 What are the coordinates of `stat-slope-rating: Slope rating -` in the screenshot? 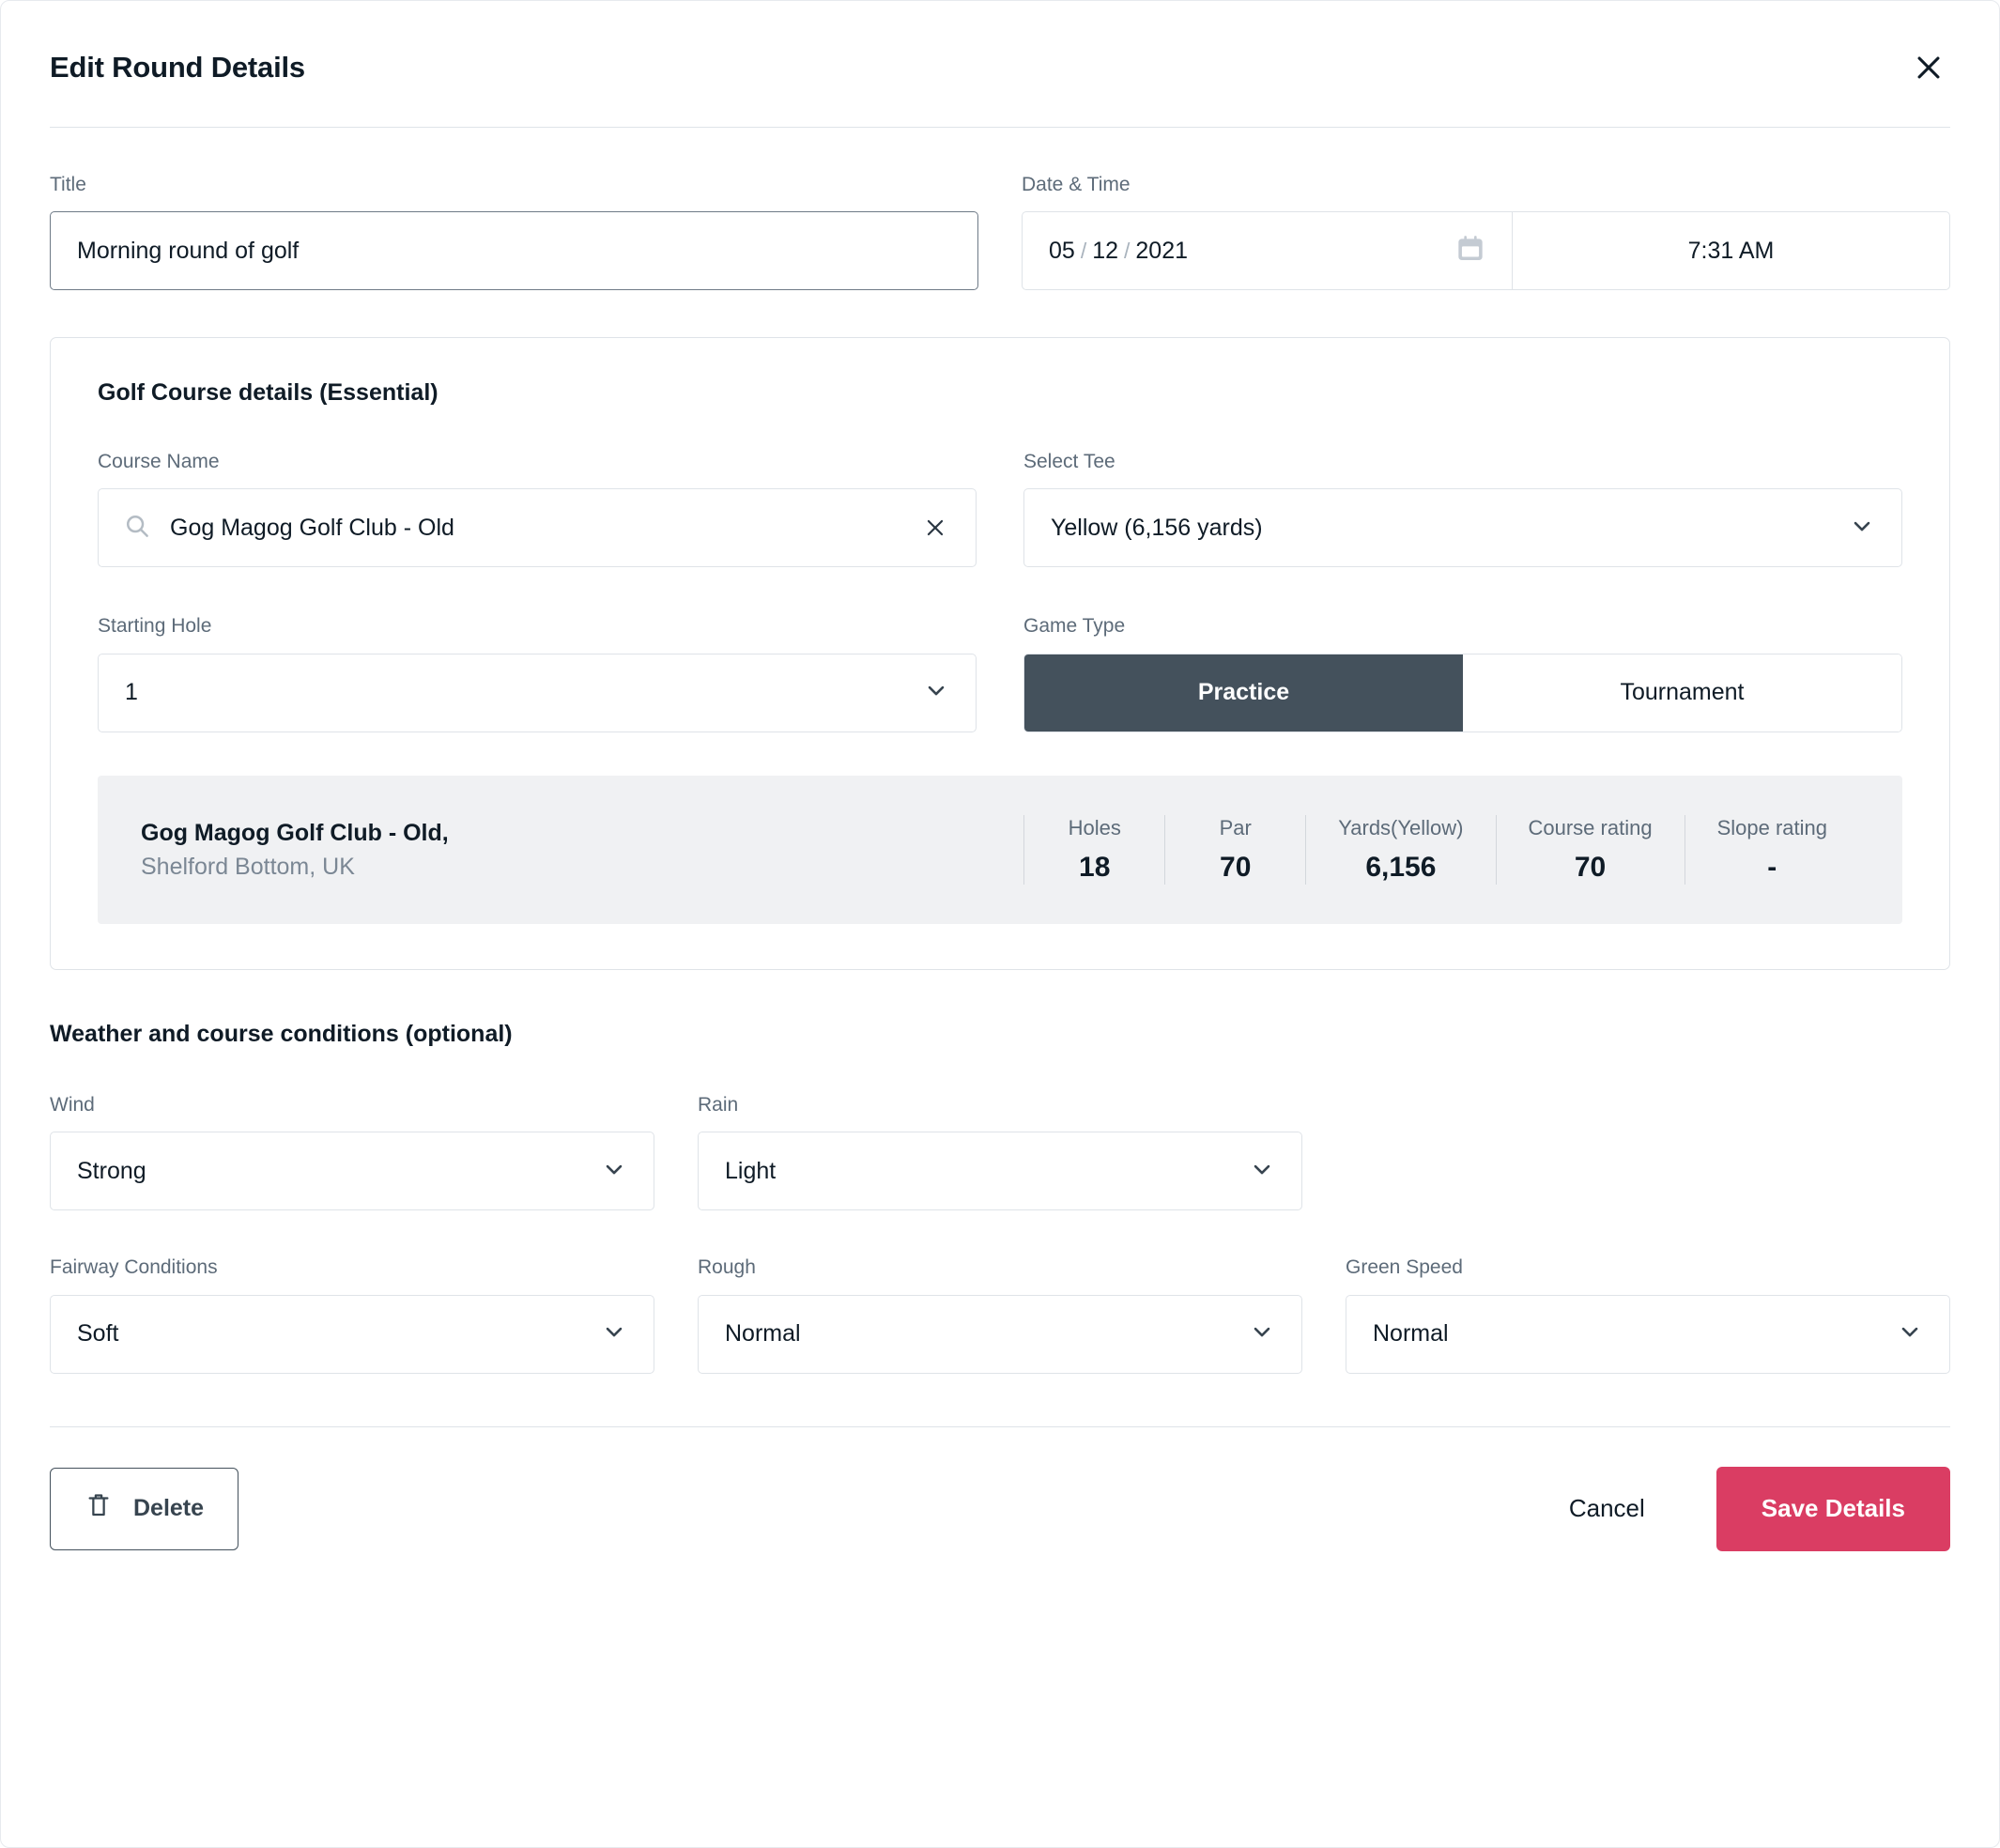 It's located at (1771, 850).